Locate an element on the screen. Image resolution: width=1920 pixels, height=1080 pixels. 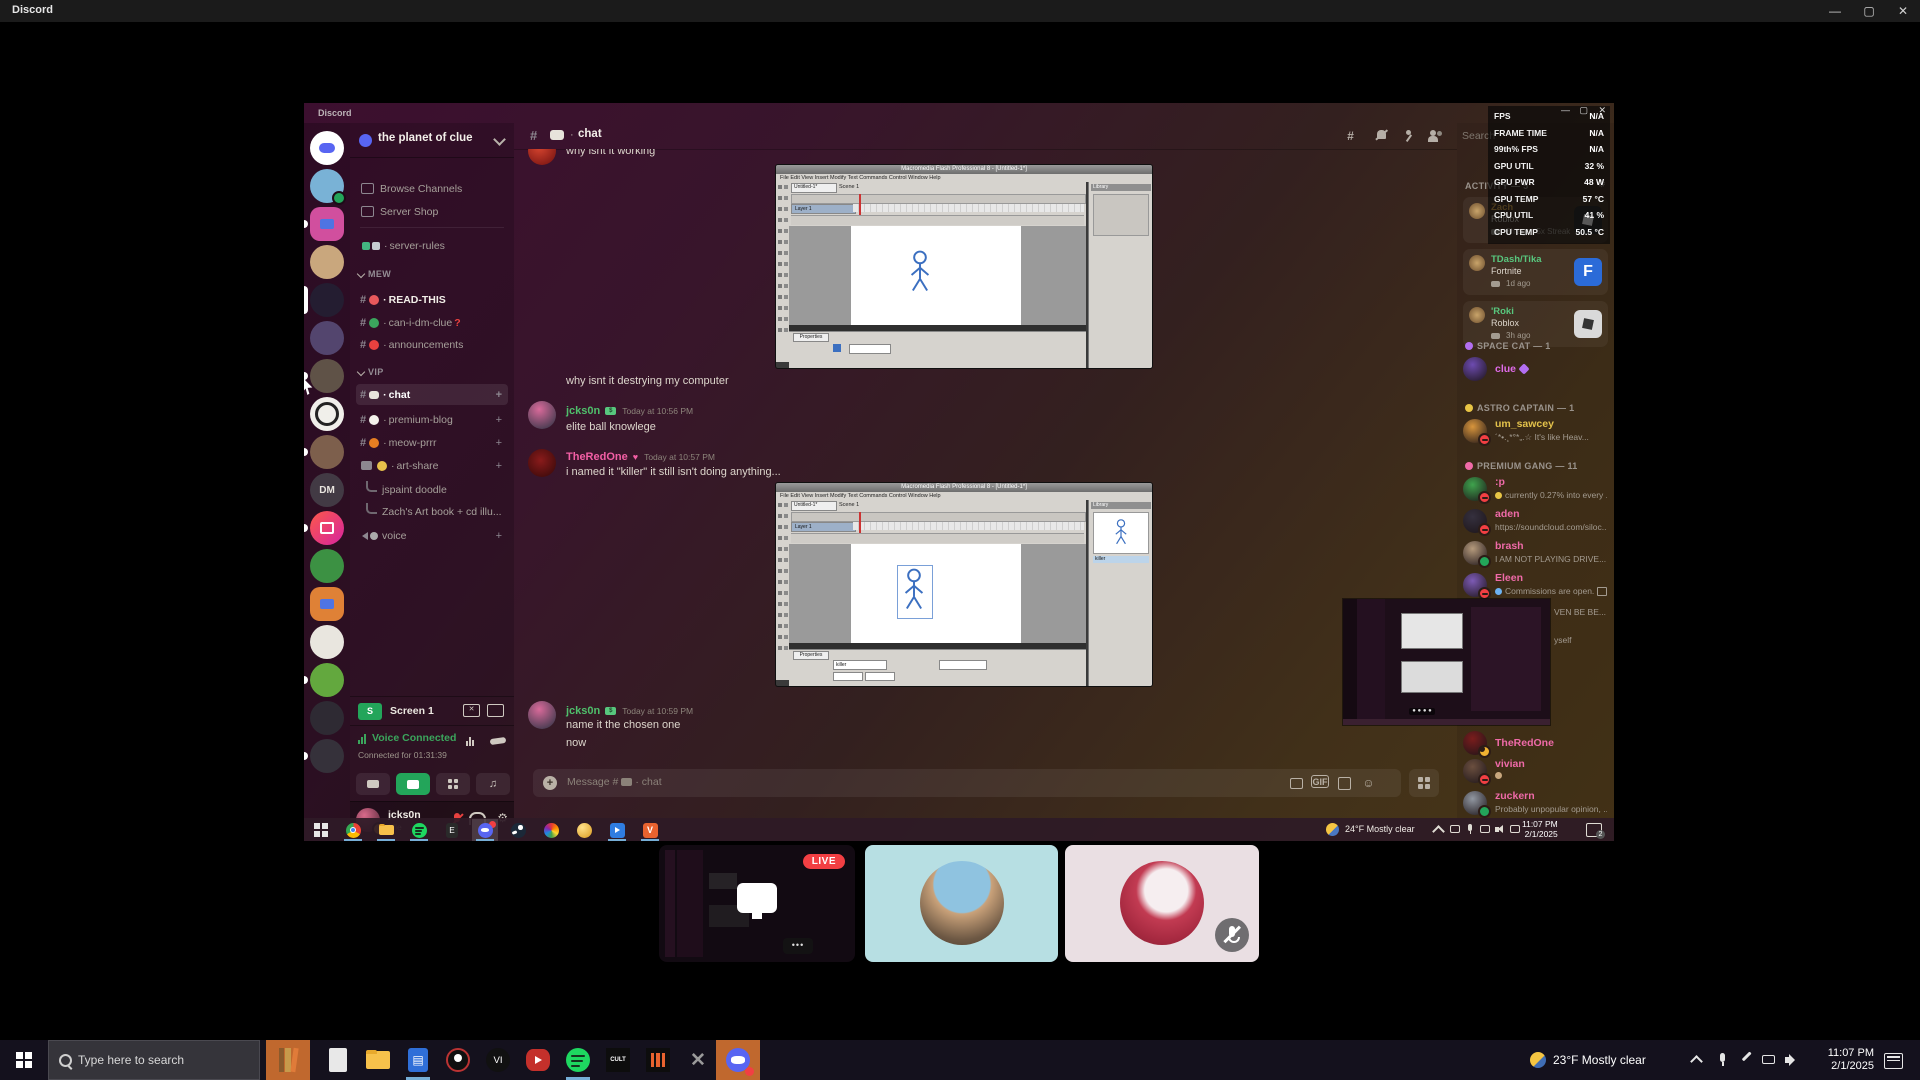
emoji-icon: ☺ is located at coordinates (1368, 783).